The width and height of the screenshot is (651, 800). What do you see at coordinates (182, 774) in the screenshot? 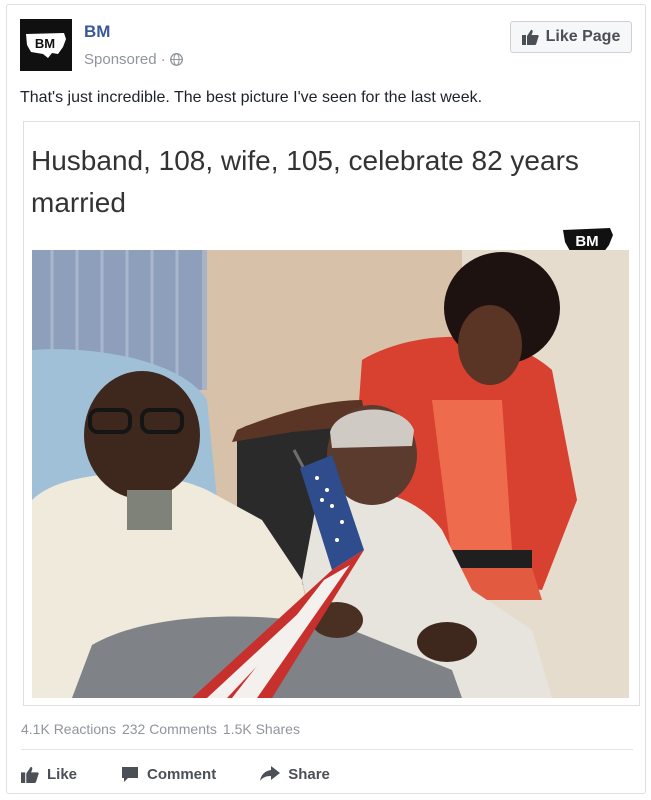
I see `comment-label: Comment` at bounding box center [182, 774].